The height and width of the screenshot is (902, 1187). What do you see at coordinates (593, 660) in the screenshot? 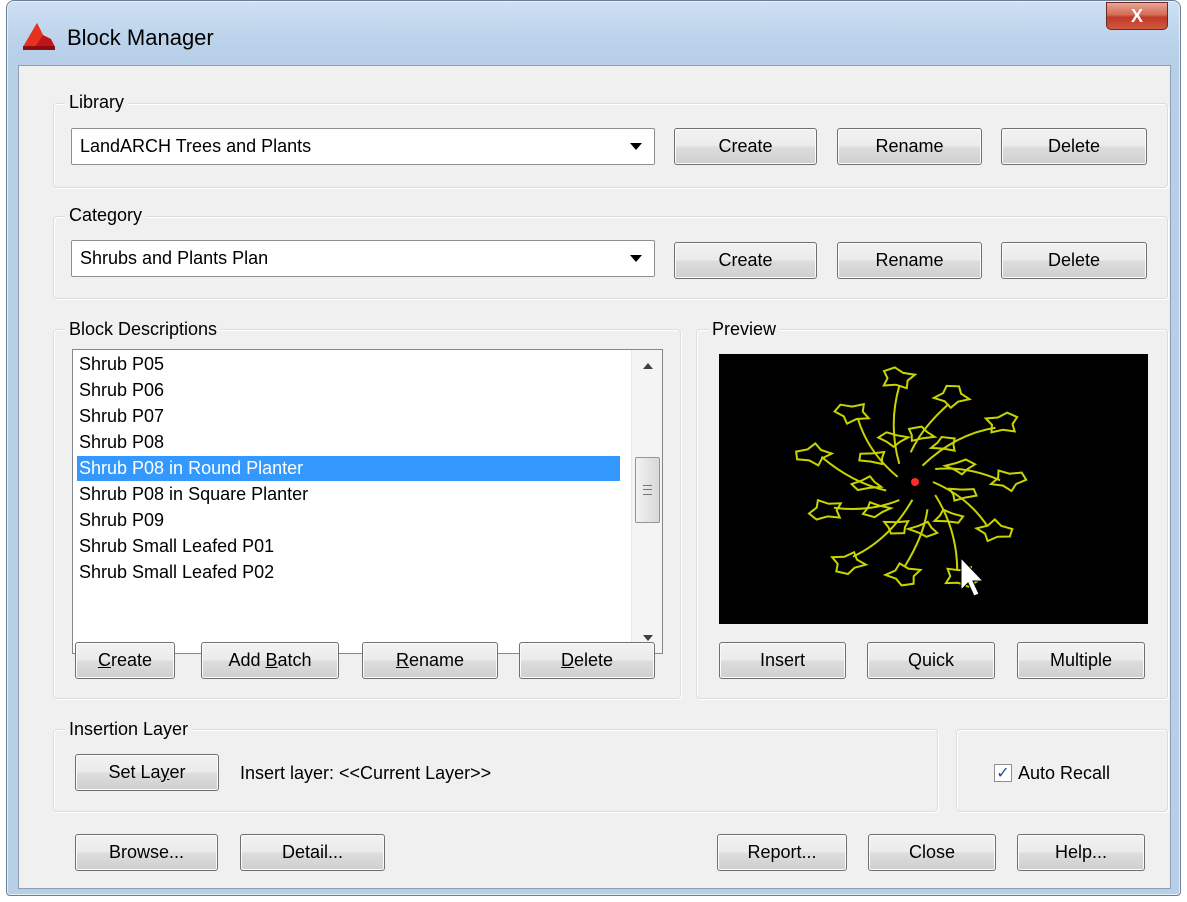
I see `btn-text: elete` at bounding box center [593, 660].